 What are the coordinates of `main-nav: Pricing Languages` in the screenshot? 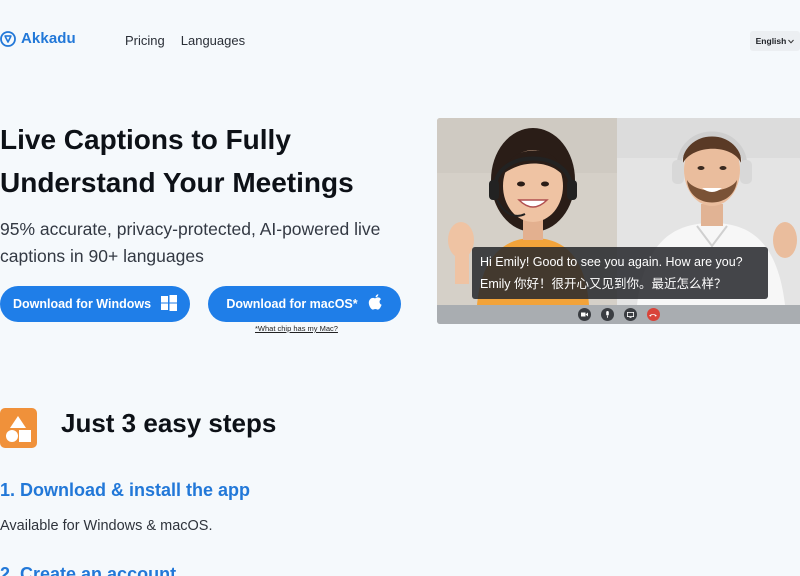 It's located at (185, 40).